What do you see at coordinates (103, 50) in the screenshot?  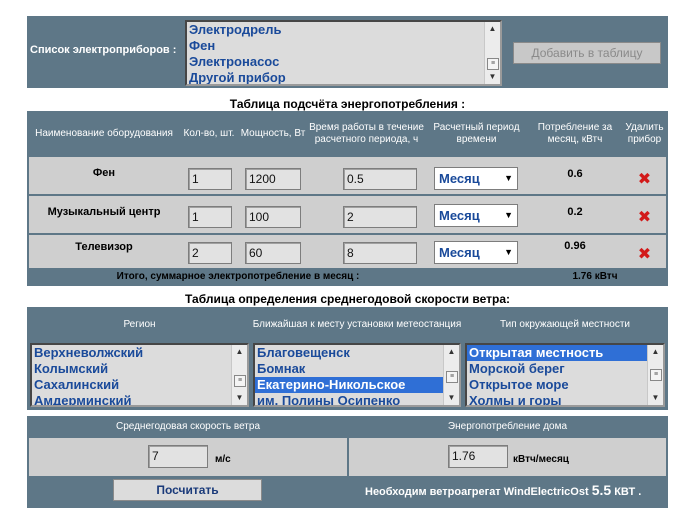 I see `devices-label: Список электроприборов :` at bounding box center [103, 50].